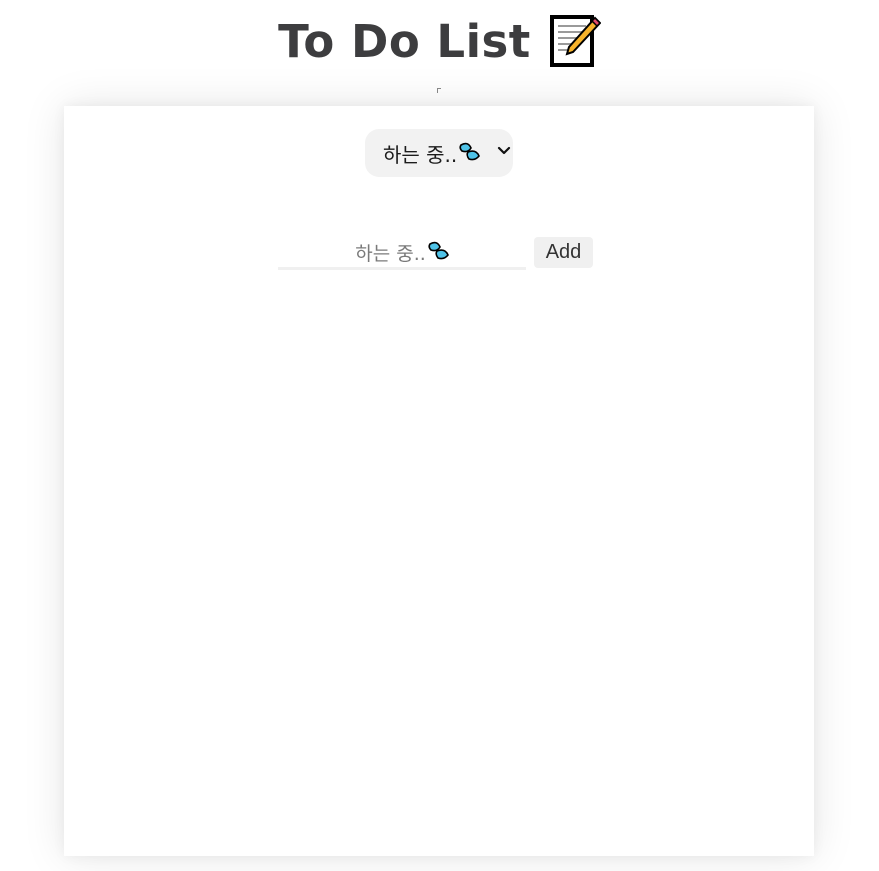 Image resolution: width=879 pixels, height=871 pixels. What do you see at coordinates (439, 90) in the screenshot?
I see `divider-mark` at bounding box center [439, 90].